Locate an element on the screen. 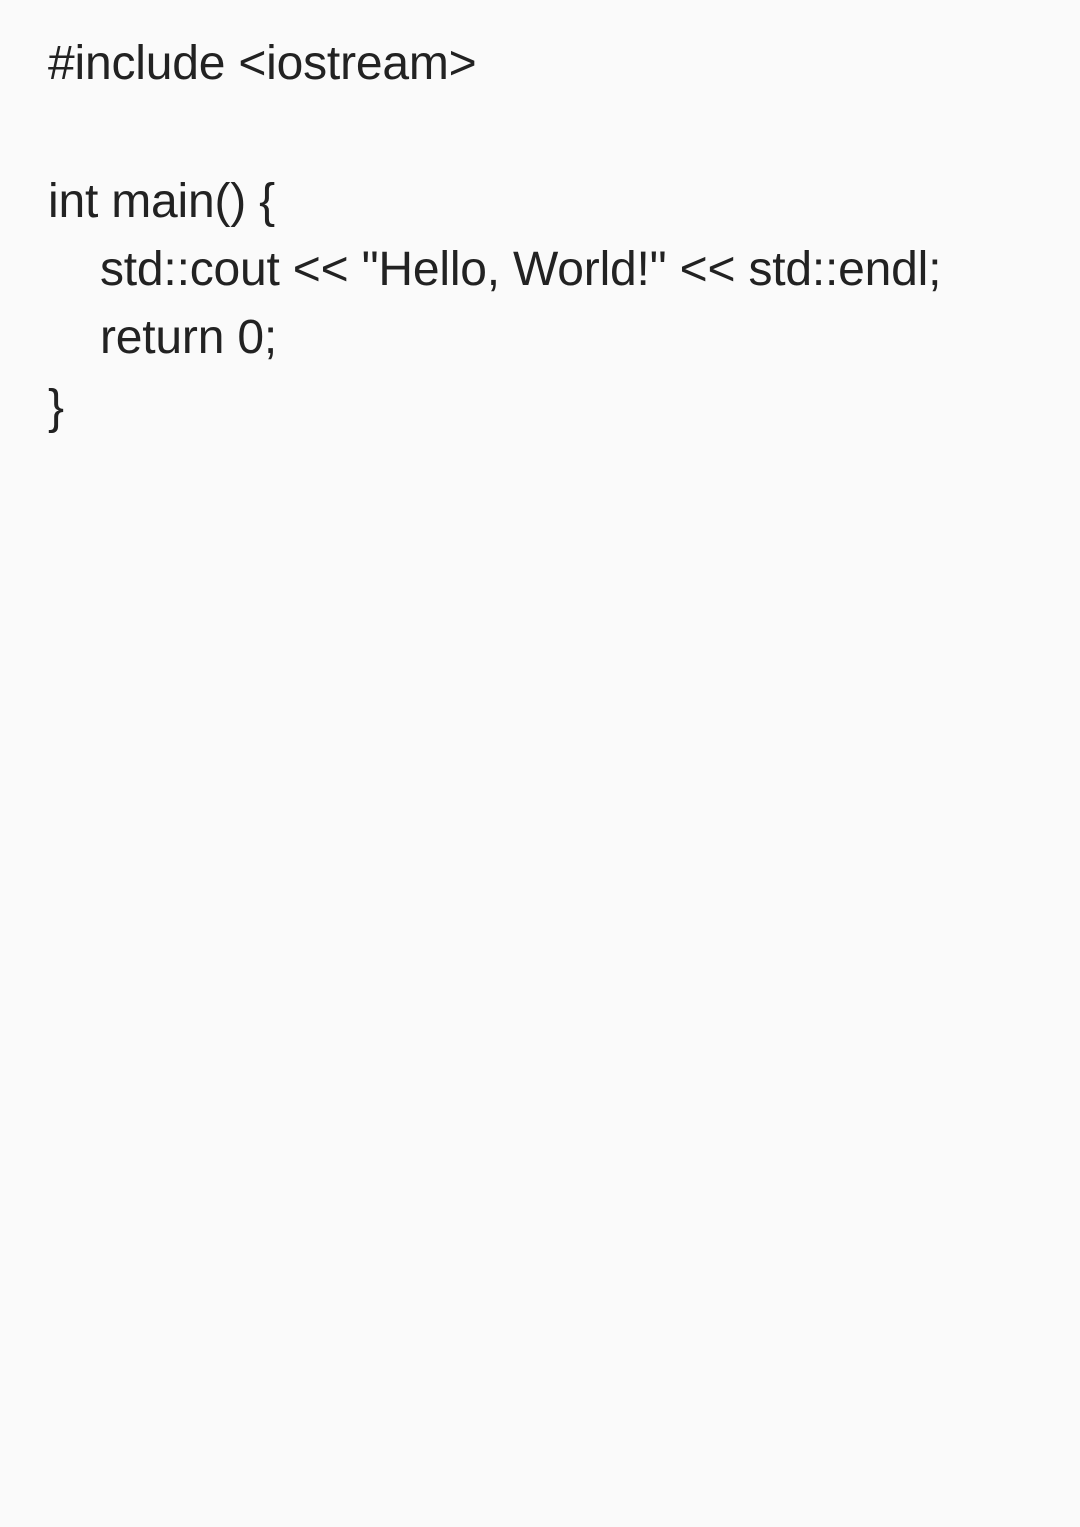  code-line-main-signature: int main() { is located at coordinates (162, 201).